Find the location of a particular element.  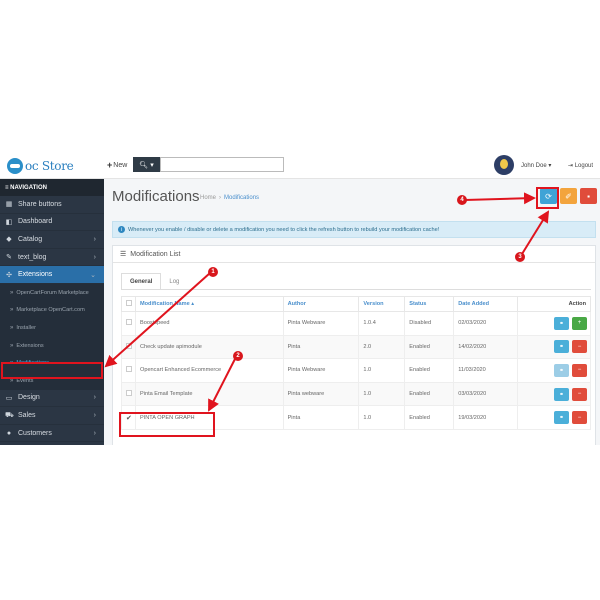

cart-icon: ⛟ is located at coordinates (9, 415).